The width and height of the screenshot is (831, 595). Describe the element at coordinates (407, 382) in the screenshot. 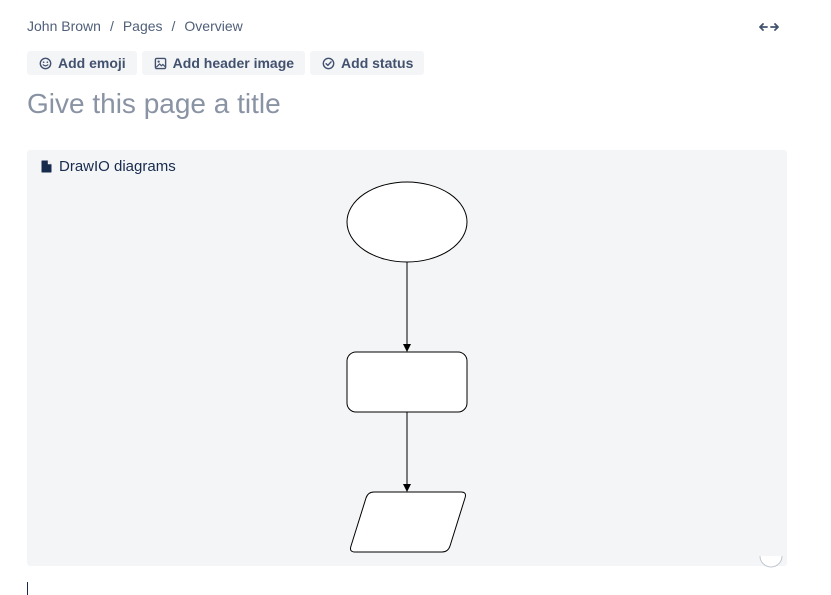

I see `diagram-node-rounded-rectangle` at that location.